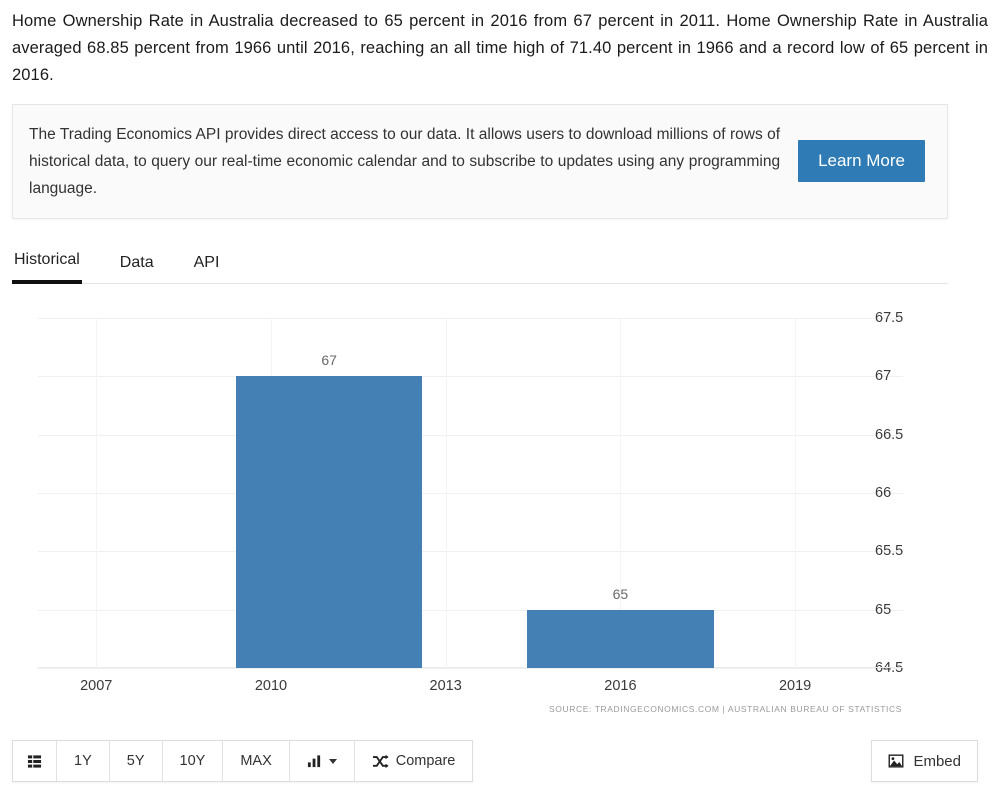 The width and height of the screenshot is (1000, 802). What do you see at coordinates (136, 761) in the screenshot?
I see `range-5y-button: 5Y` at bounding box center [136, 761].